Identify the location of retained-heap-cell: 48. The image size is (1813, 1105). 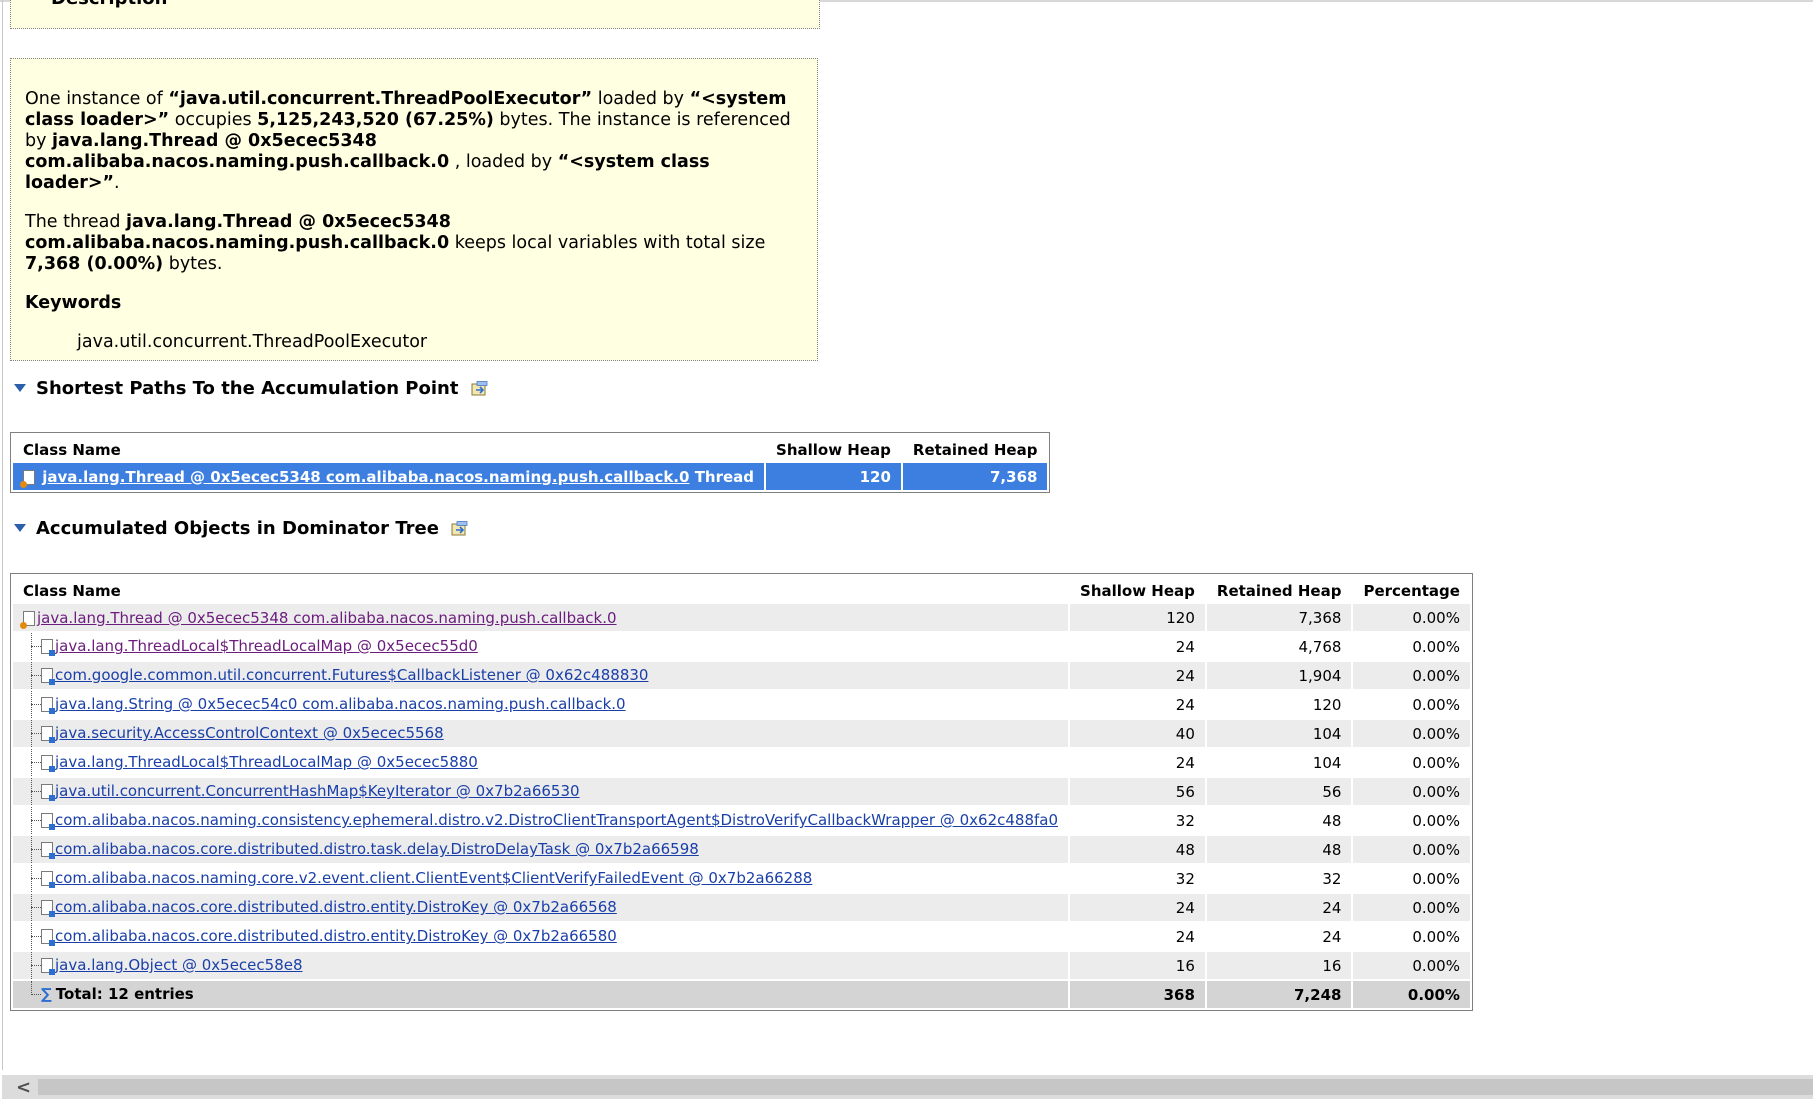
(1332, 820).